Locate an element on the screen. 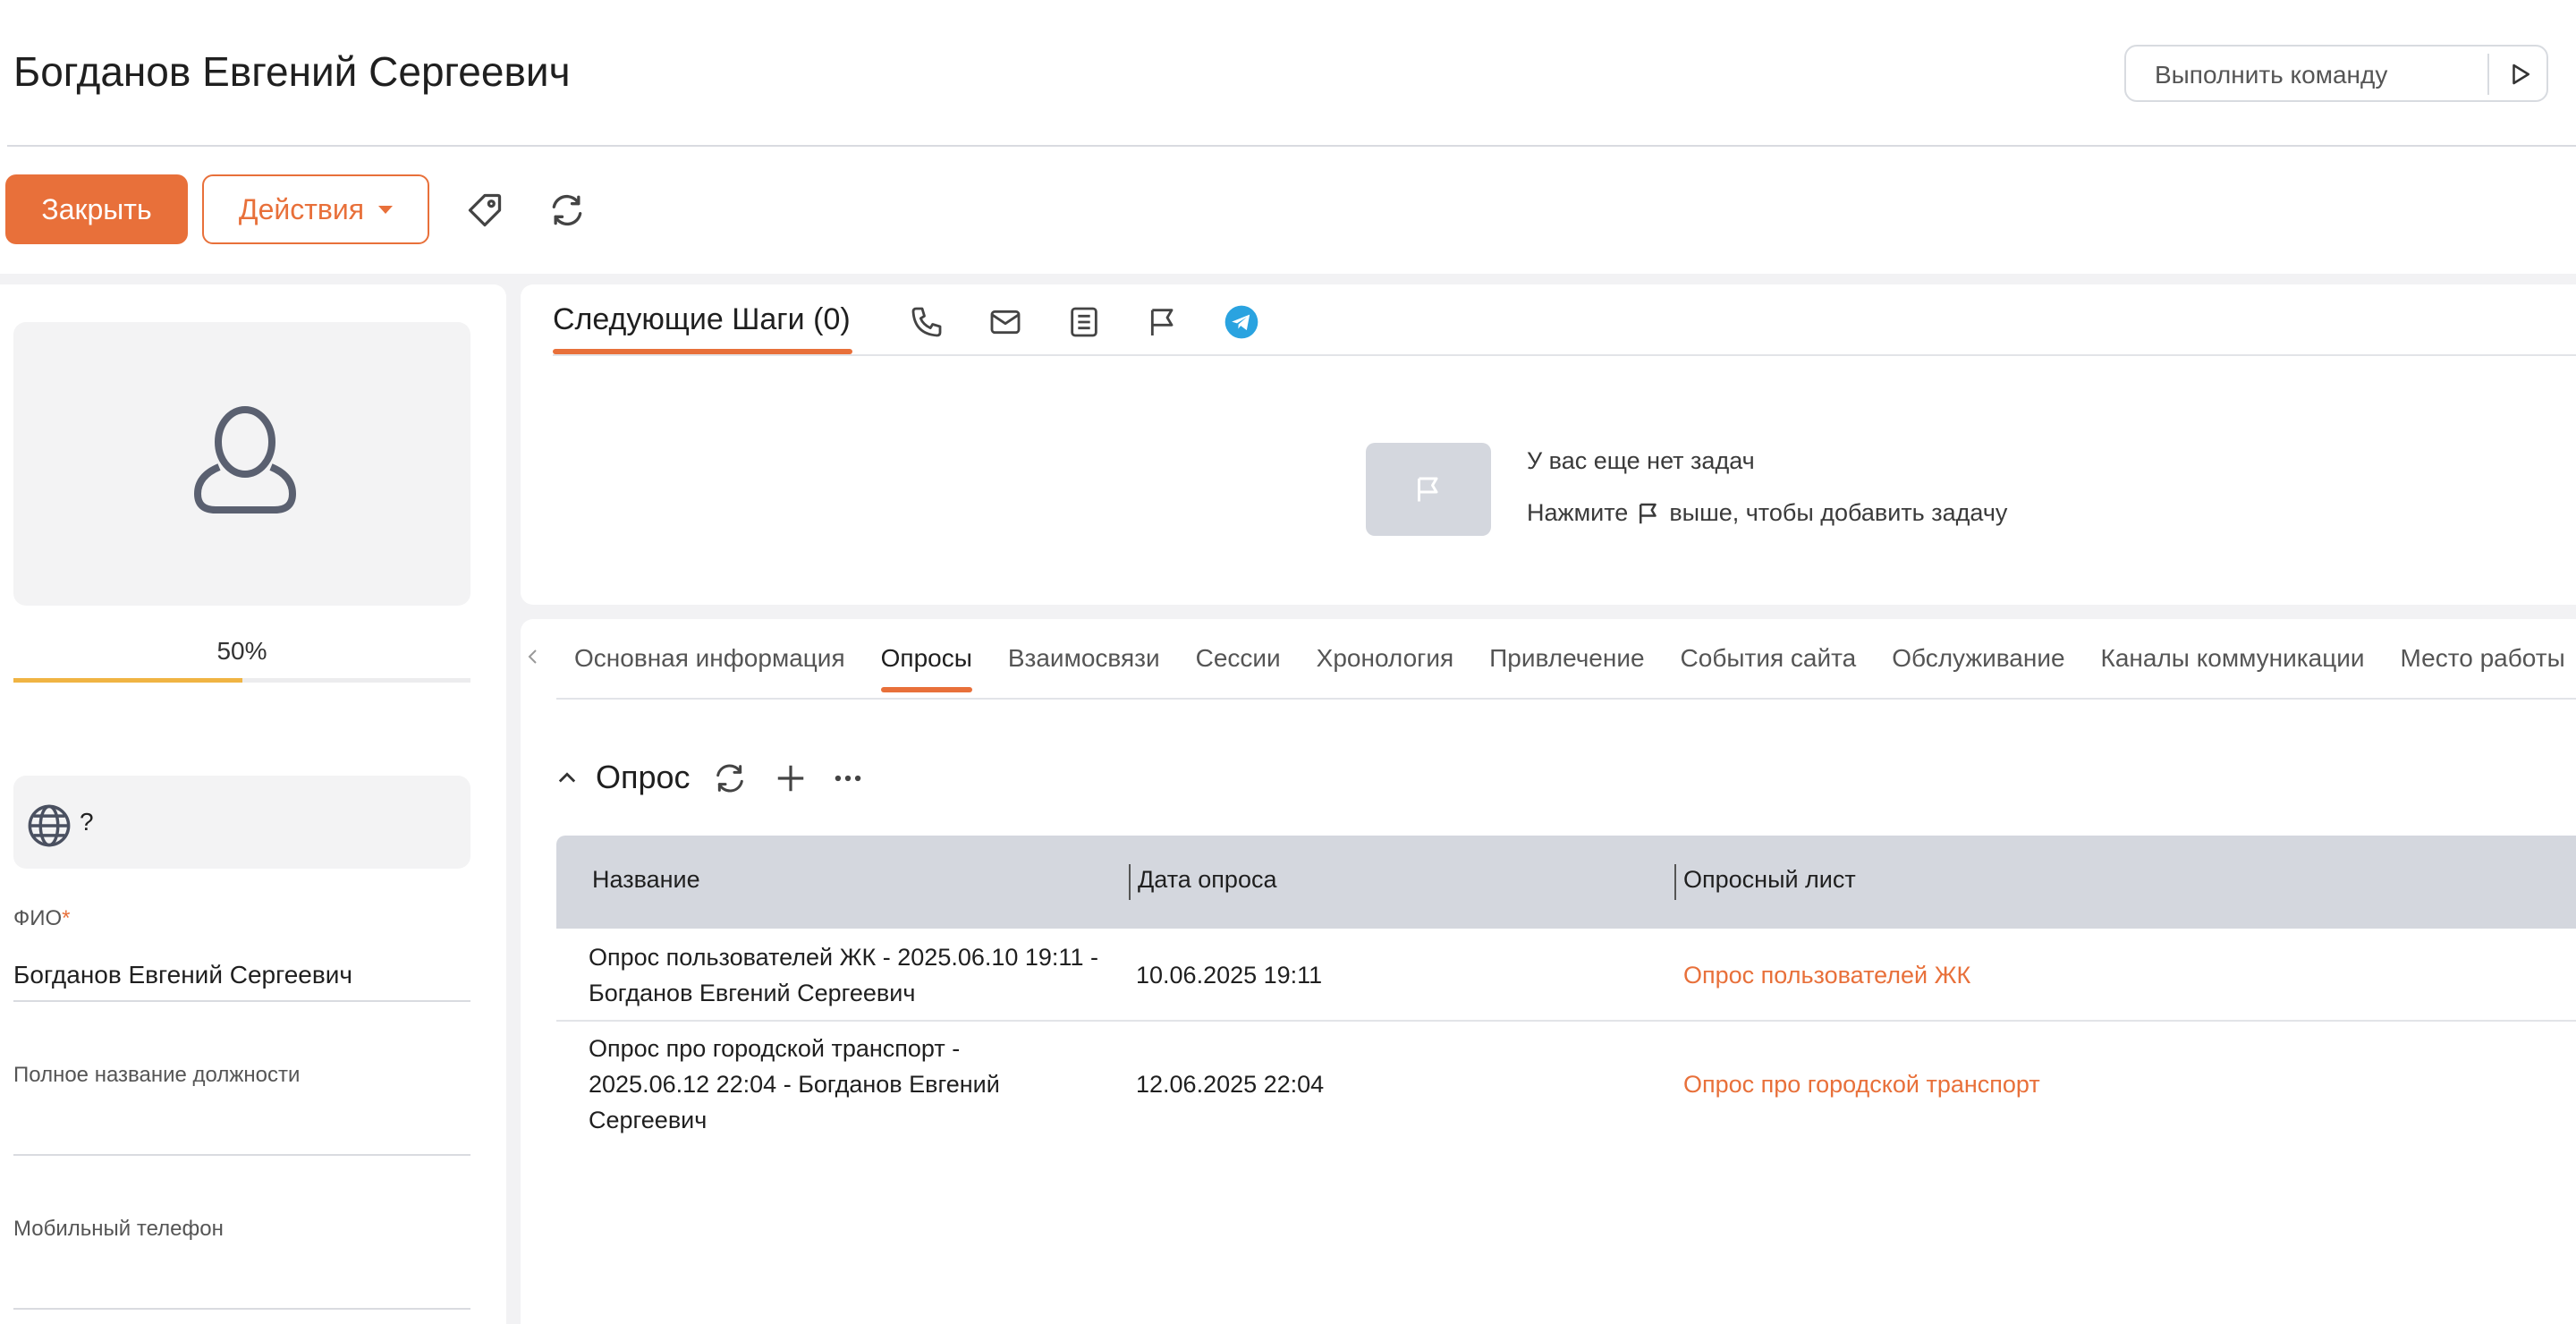  tab-channels: Каналы коммуникации is located at coordinates (2233, 667).